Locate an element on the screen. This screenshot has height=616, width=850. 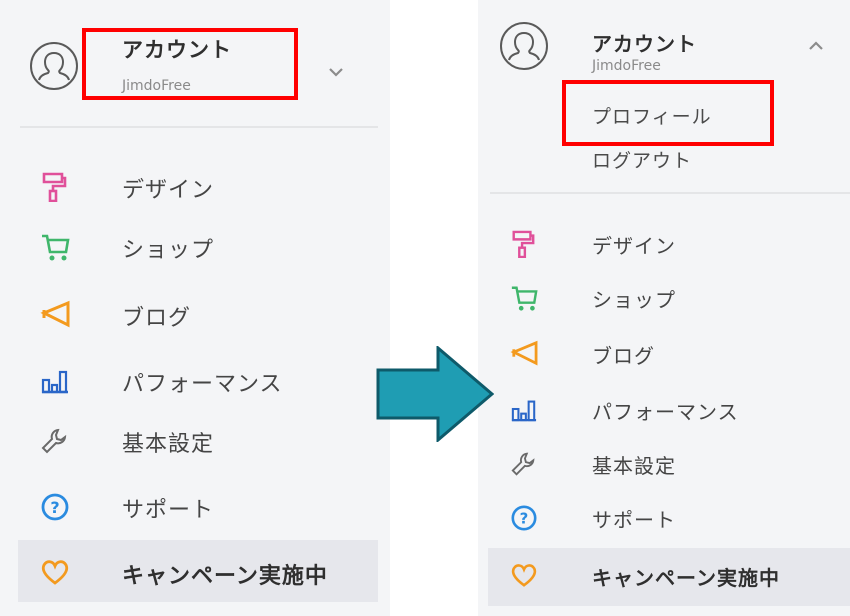
chevron-down-icon is located at coordinates (336, 71).